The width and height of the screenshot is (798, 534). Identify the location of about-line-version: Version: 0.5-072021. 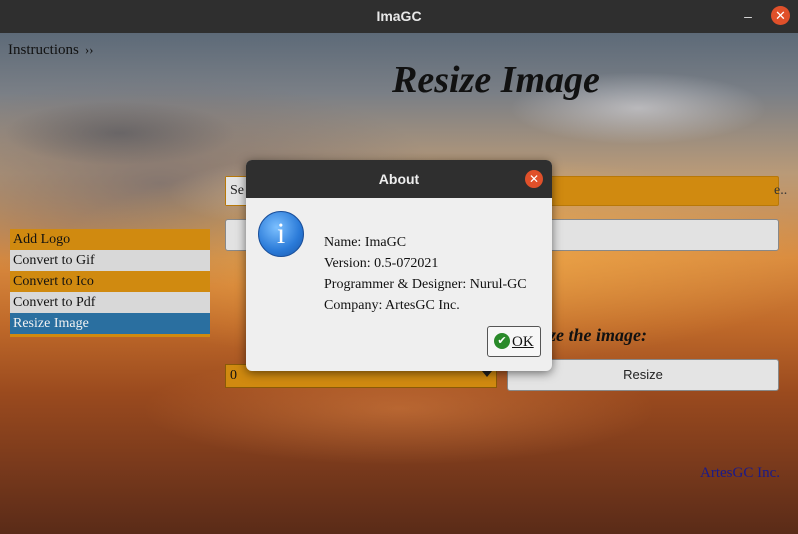
(381, 263).